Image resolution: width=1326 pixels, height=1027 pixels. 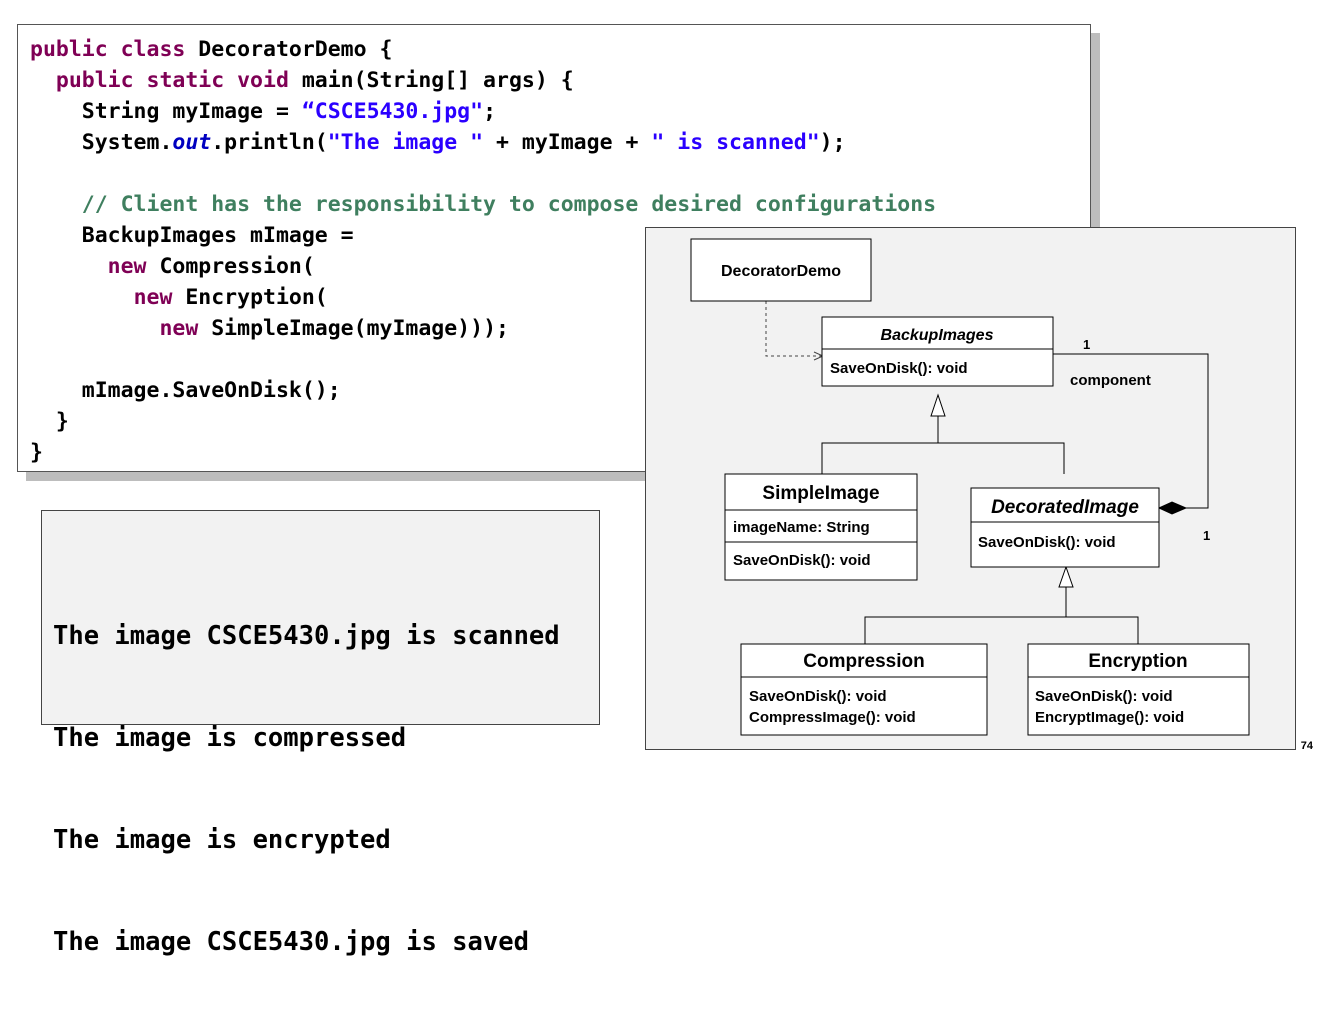 I want to click on page-number: 74, so click(x=1306, y=746).